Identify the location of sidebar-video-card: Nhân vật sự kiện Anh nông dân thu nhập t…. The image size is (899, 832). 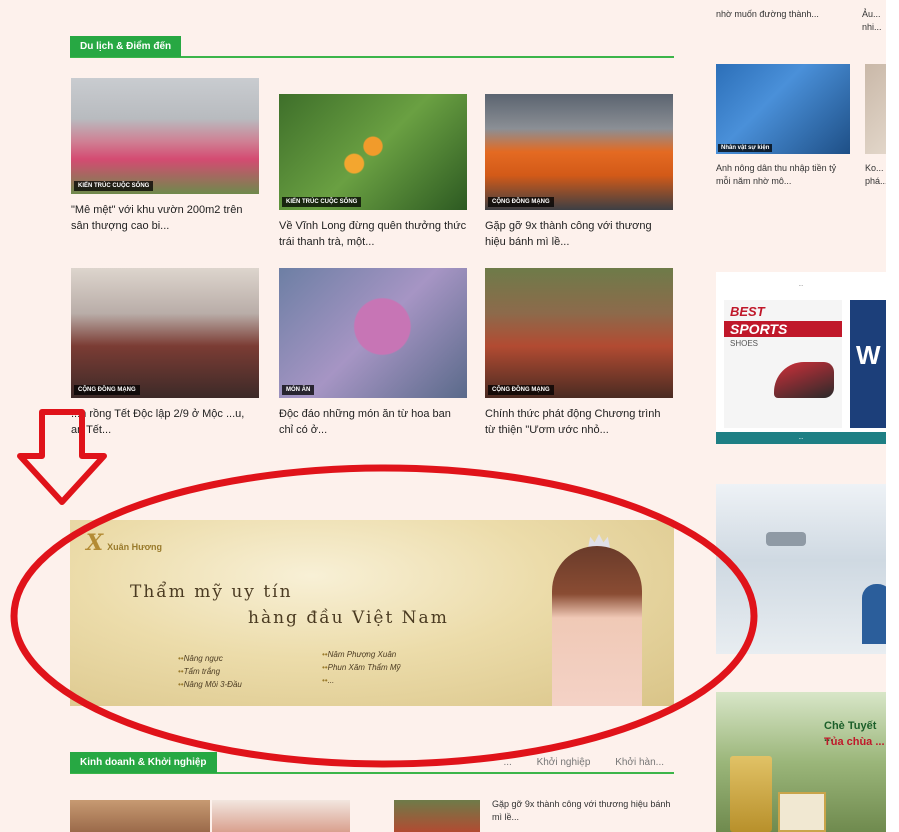
(783, 126).